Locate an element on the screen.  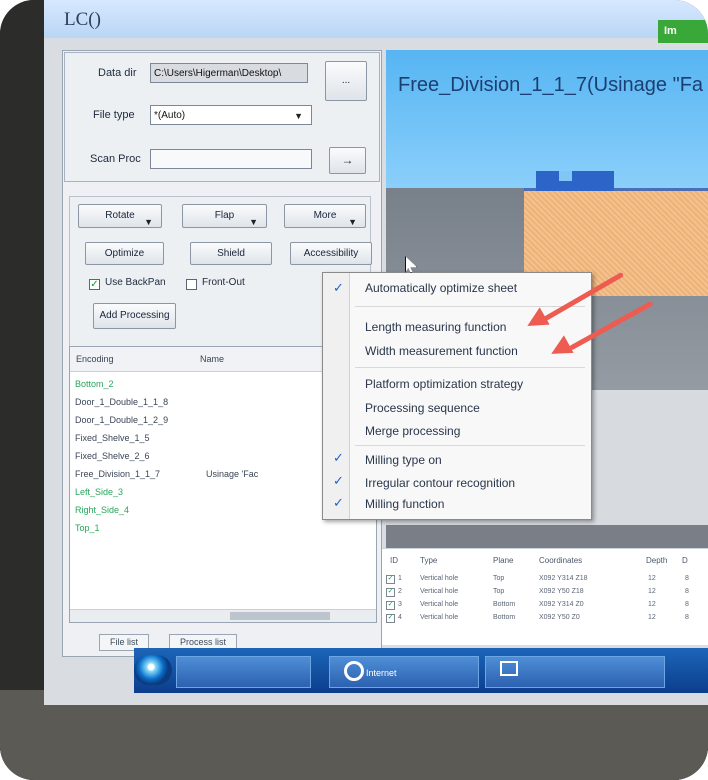
row-id: 1 is located at coordinates (400, 578).